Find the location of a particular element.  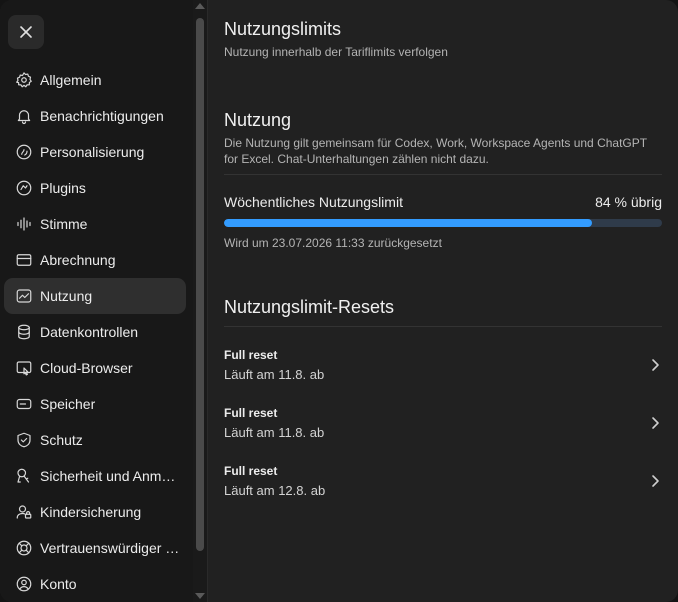

close-button is located at coordinates (26, 32).